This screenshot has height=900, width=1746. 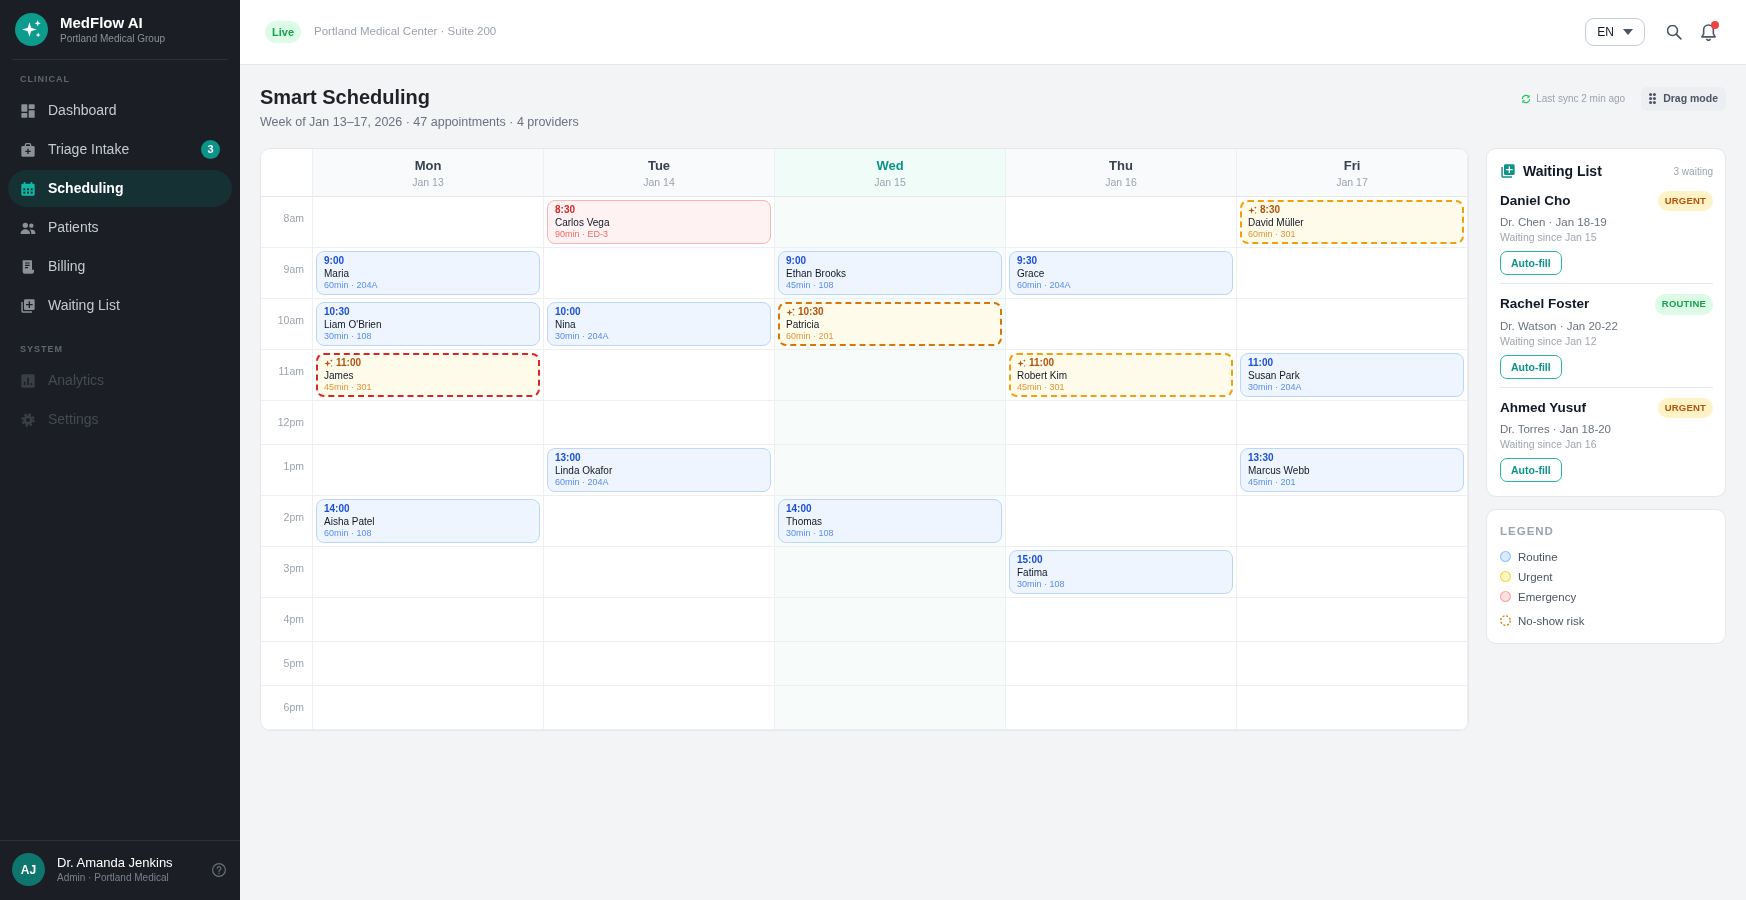 I want to click on patient-name: Marcus Webb, so click(x=1279, y=470).